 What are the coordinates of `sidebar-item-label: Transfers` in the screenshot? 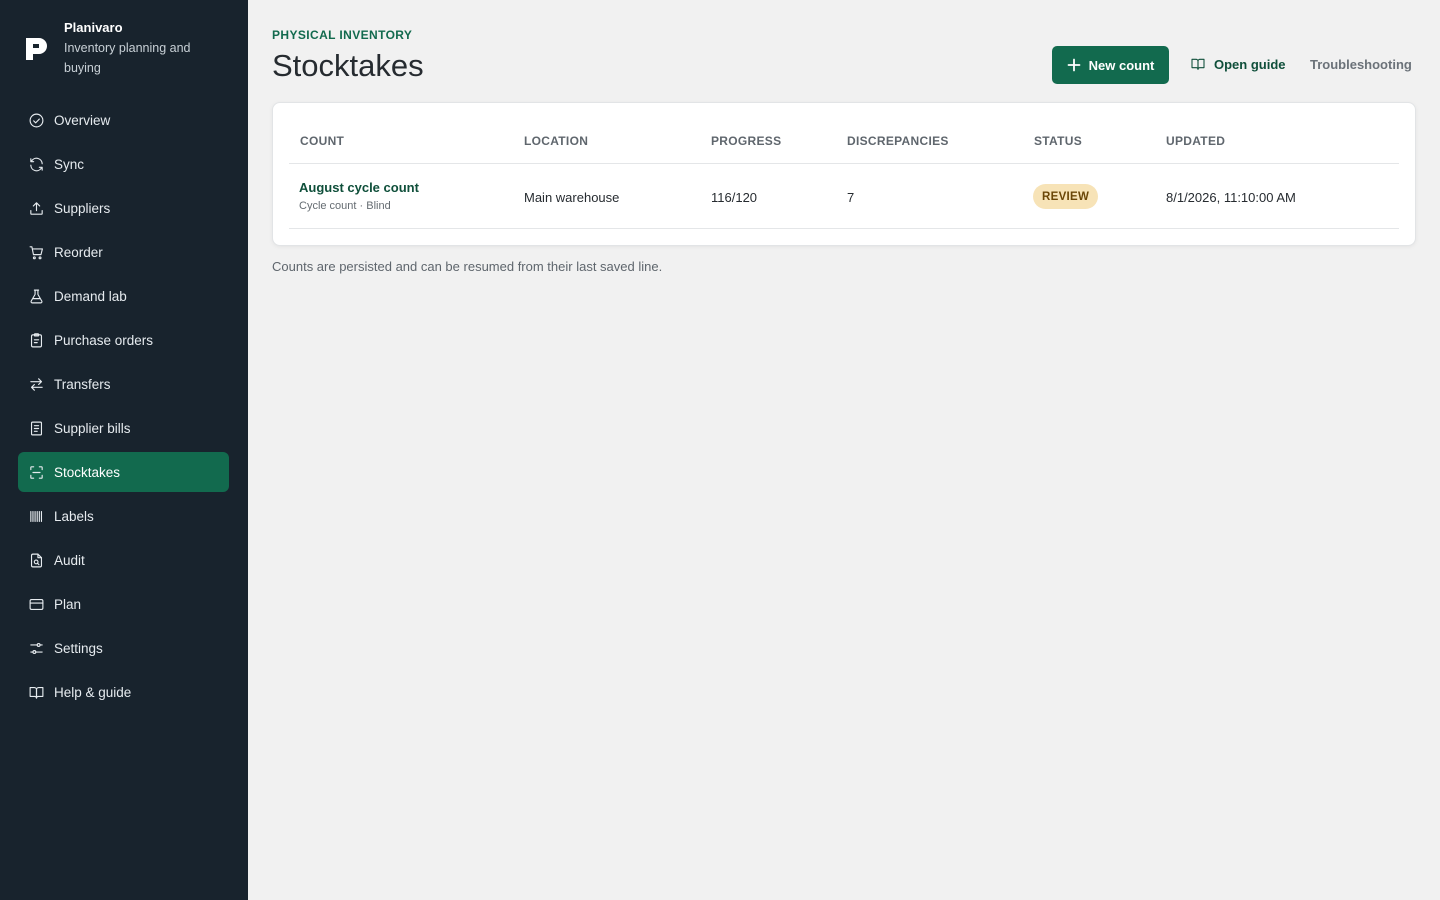 It's located at (82, 384).